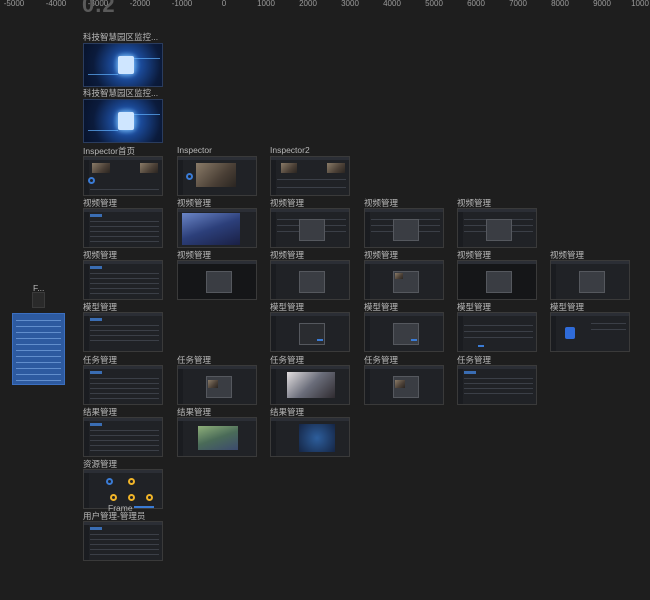  Describe the element at coordinates (38, 300) in the screenshot. I see `small-frame` at that location.